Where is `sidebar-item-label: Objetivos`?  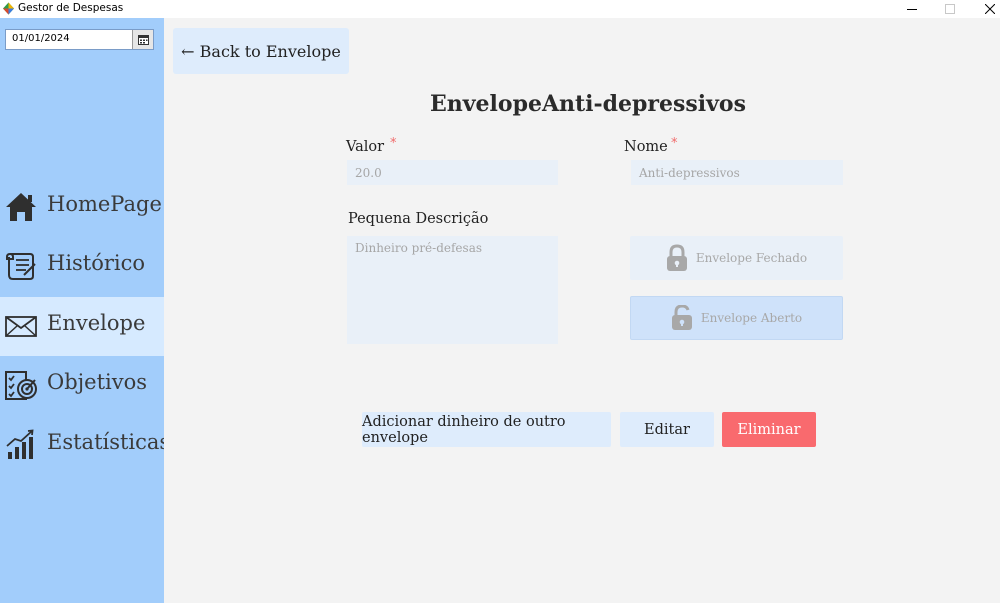
sidebar-item-label: Objetivos is located at coordinates (97, 382).